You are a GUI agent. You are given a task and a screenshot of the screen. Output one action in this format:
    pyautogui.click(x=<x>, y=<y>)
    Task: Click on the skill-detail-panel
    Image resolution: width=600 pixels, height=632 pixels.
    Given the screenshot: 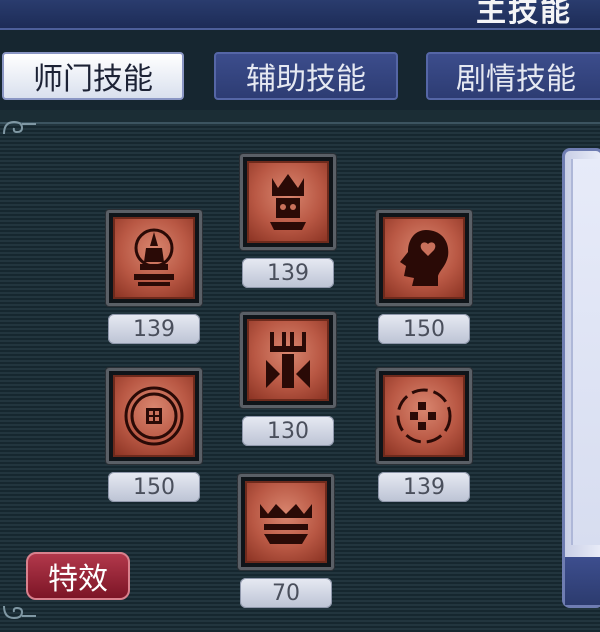 What is the action you would take?
    pyautogui.click(x=581, y=378)
    